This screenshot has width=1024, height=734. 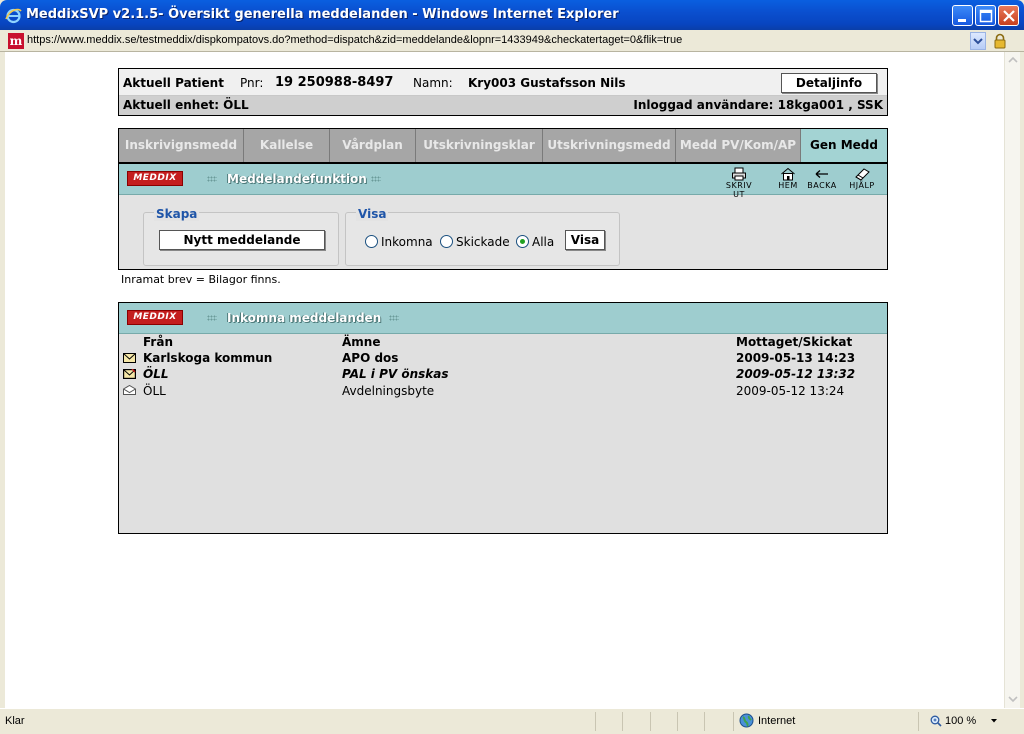 I want to click on envelope-attachment-icon, so click(x=129, y=374).